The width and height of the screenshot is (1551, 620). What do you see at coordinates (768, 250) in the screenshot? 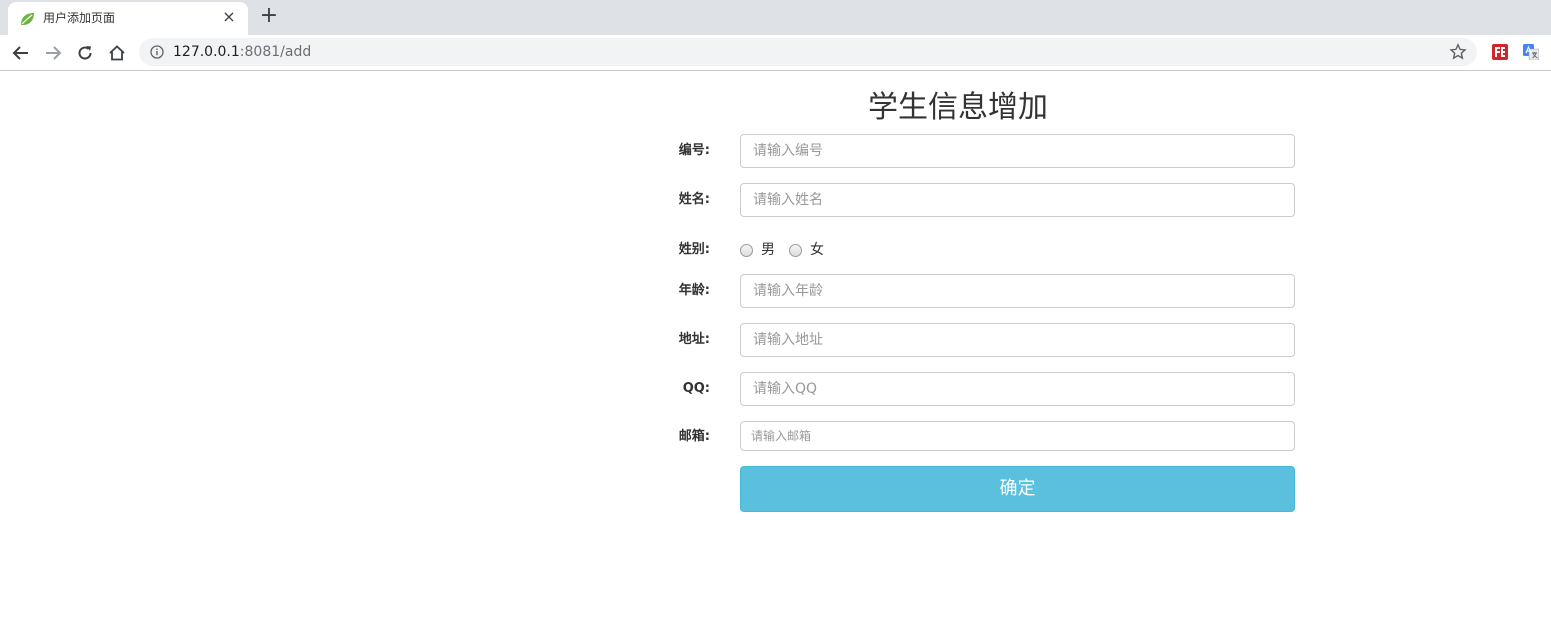
I see `gender-male-label: 男` at bounding box center [768, 250].